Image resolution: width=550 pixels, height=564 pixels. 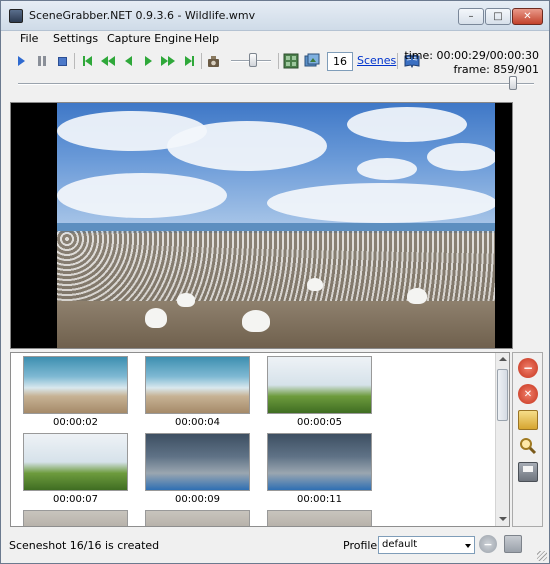 I want to click on side-action-panel: − ✕, so click(x=527, y=439).